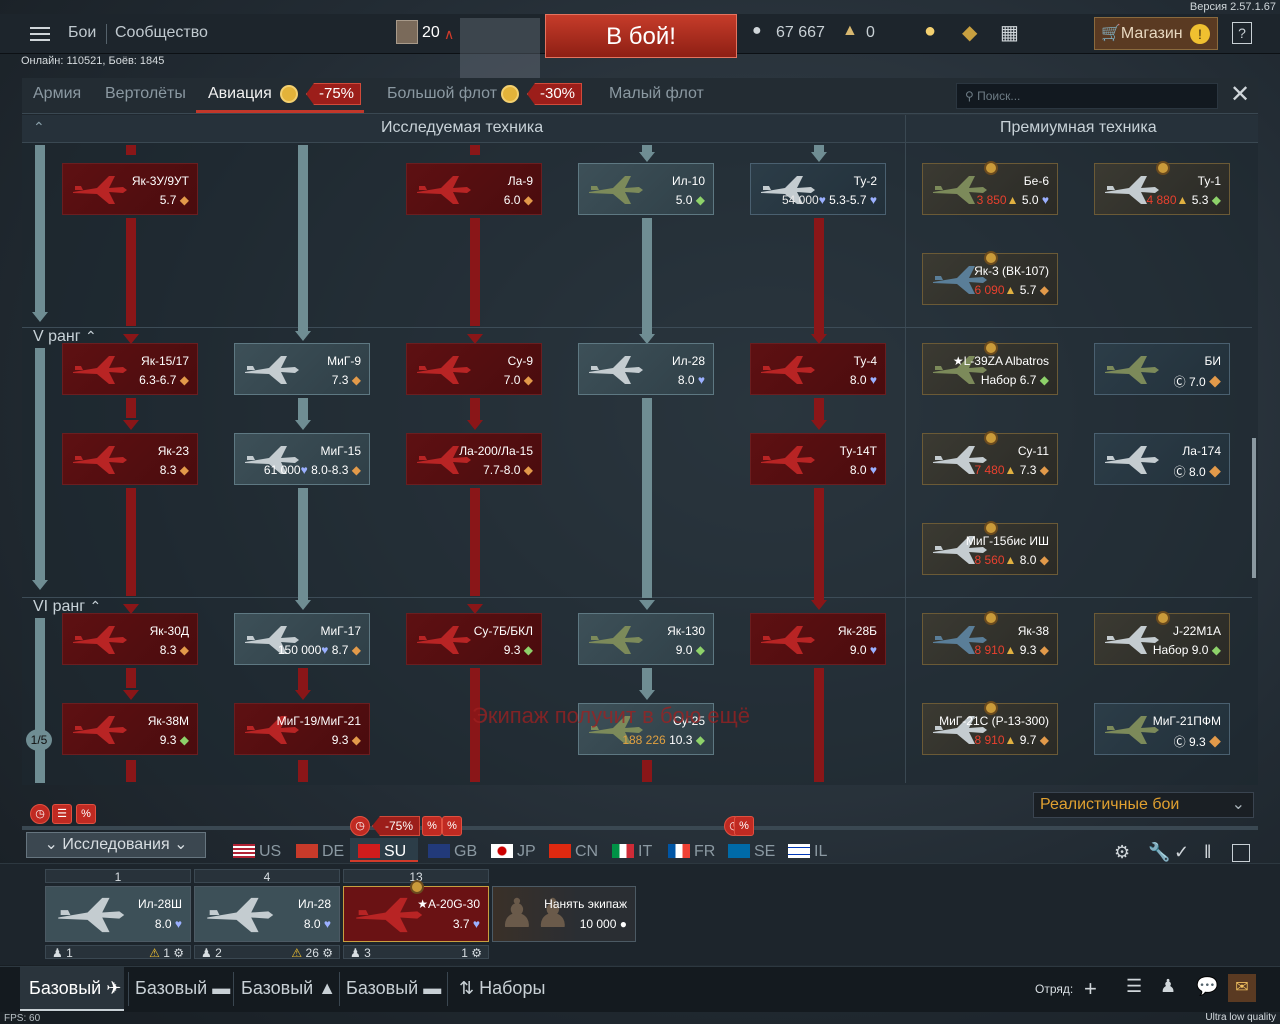 This screenshot has height=1024, width=1280. Describe the element at coordinates (130, 729) in the screenshot. I see `vehicle-card-yak38: Як-38М 9.3 ◆` at that location.